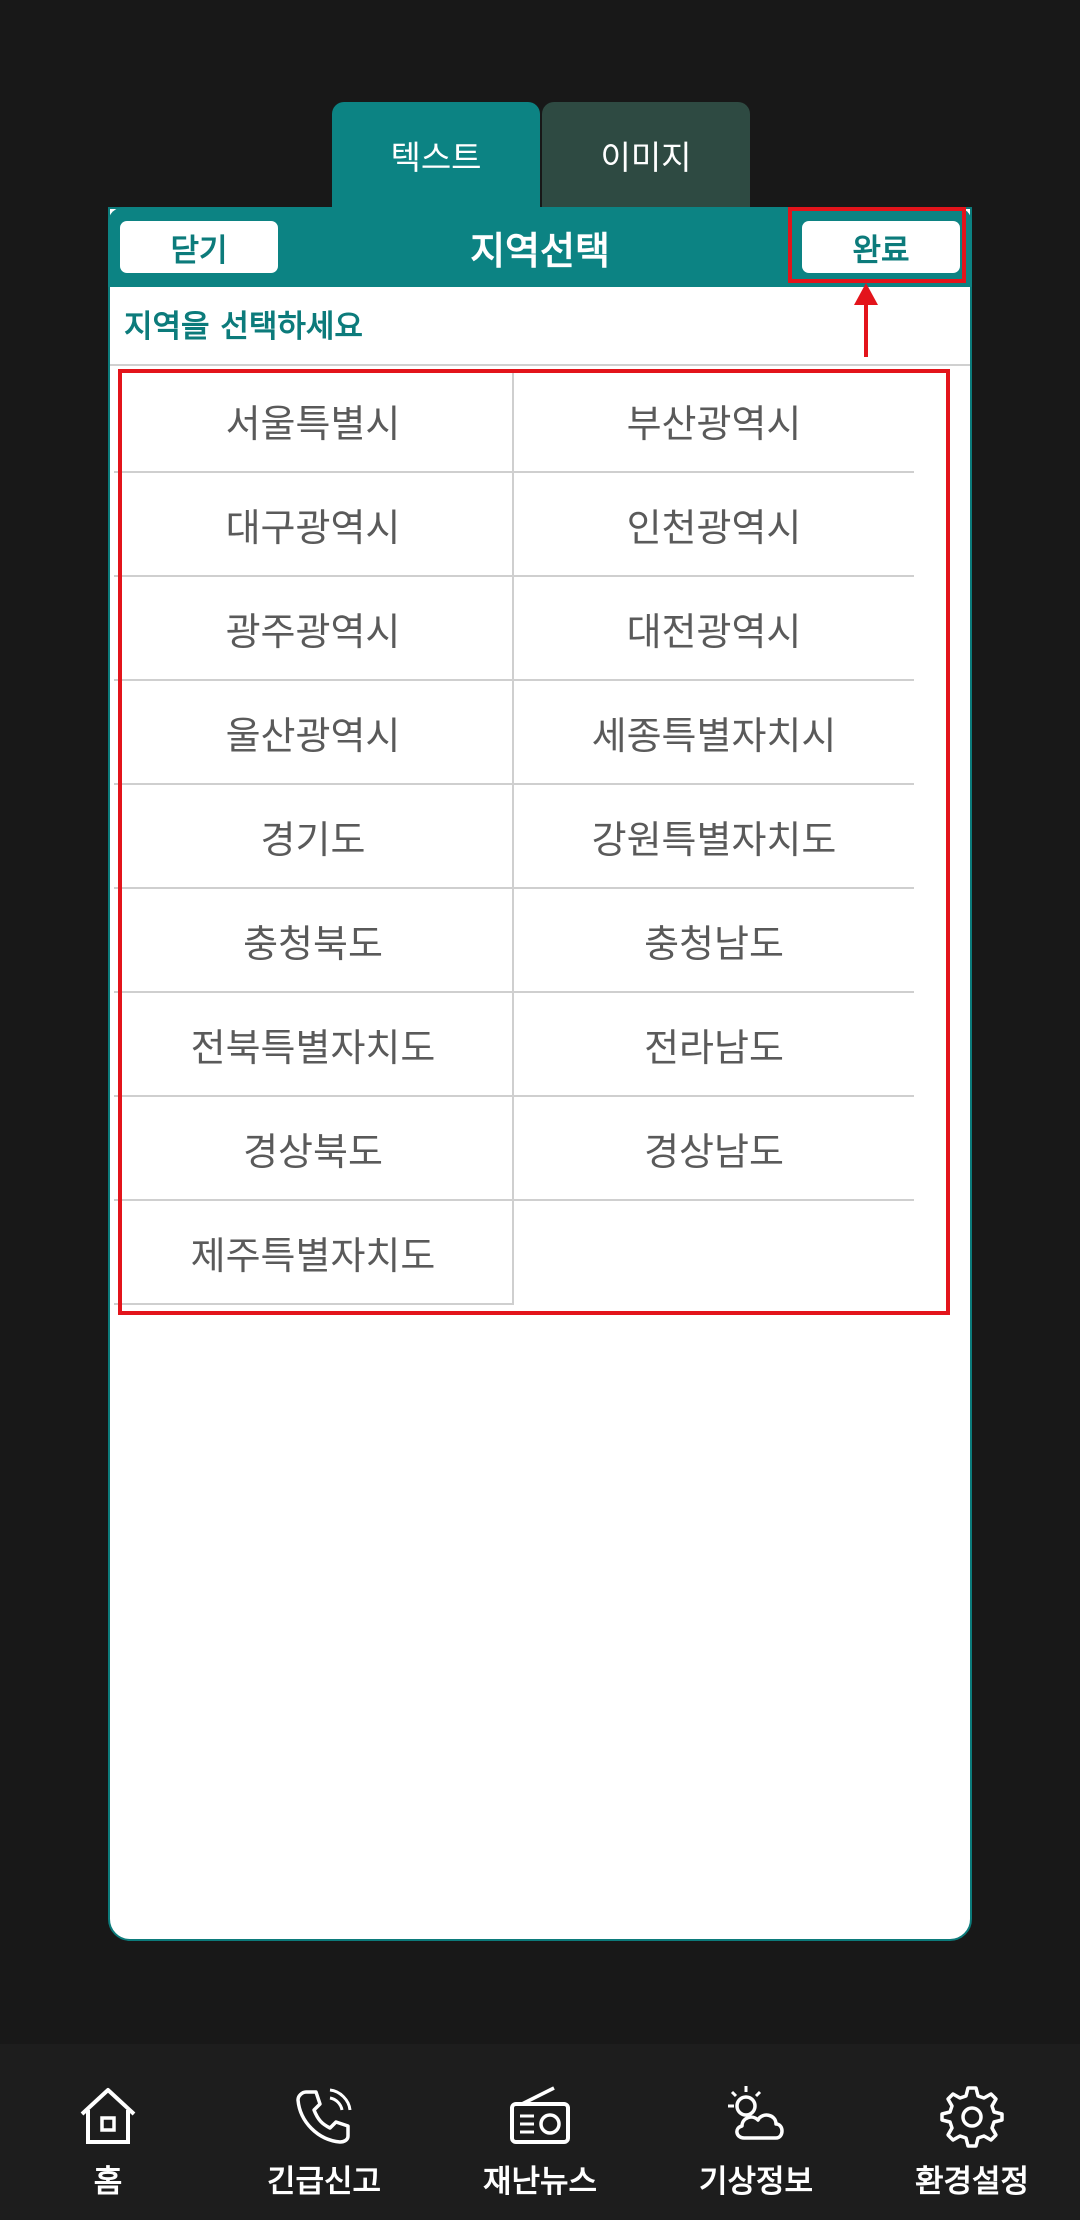 The image size is (1080, 2220). What do you see at coordinates (314, 941) in the screenshot?
I see `region-item: 충청북도` at bounding box center [314, 941].